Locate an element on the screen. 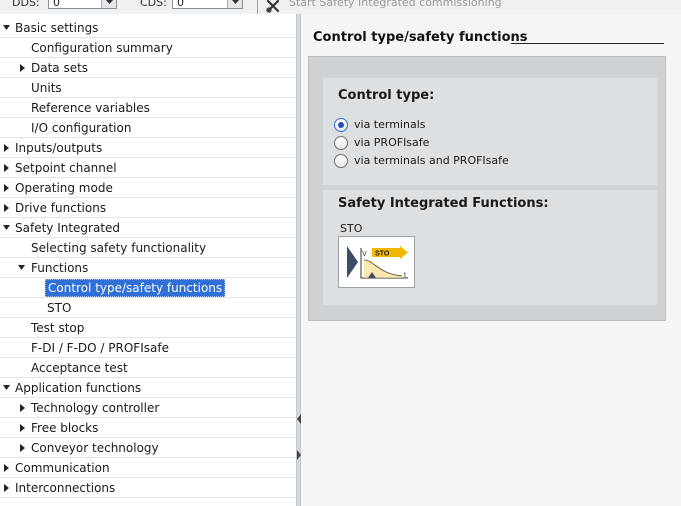 The width and height of the screenshot is (681, 506). tree-item-label-selected: Control type/safety functions is located at coordinates (135, 288).